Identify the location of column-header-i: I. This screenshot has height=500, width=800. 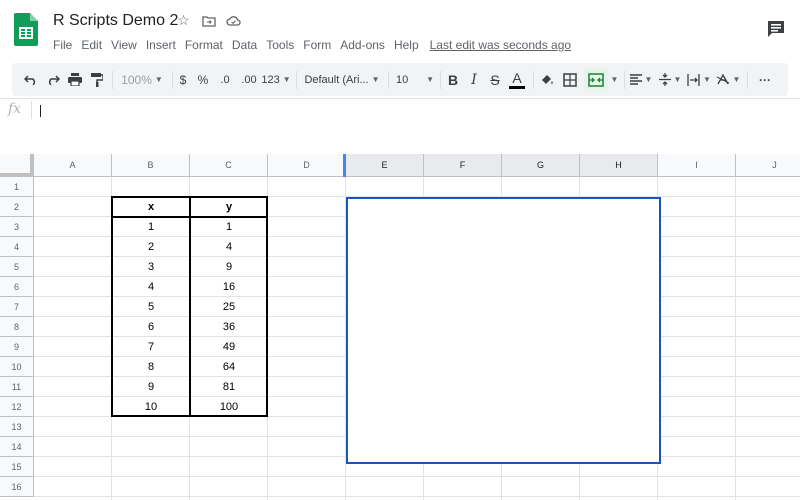
(697, 165).